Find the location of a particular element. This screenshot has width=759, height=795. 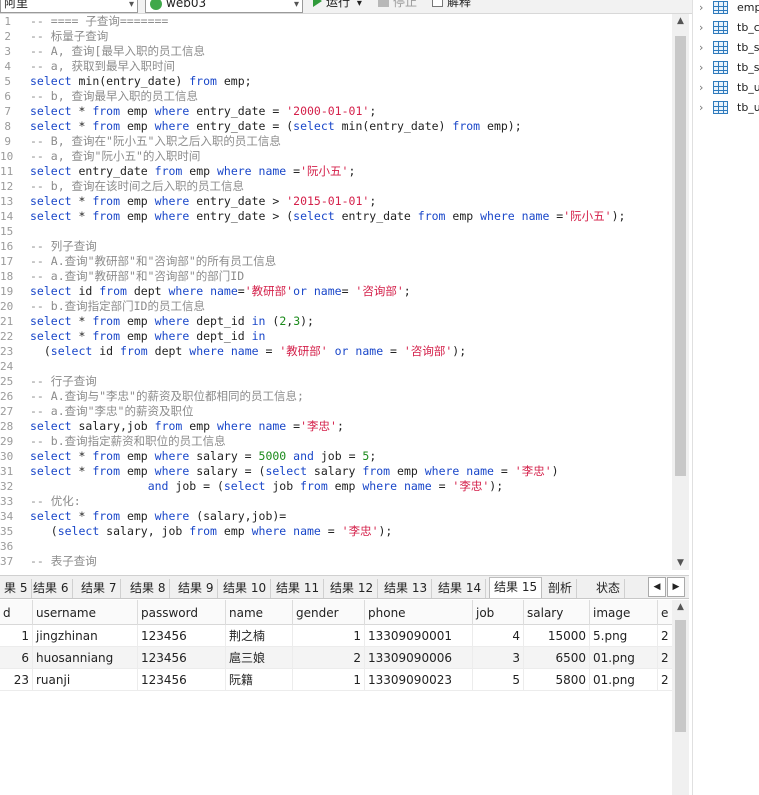

tab-result: 结果 13 is located at coordinates (406, 588).